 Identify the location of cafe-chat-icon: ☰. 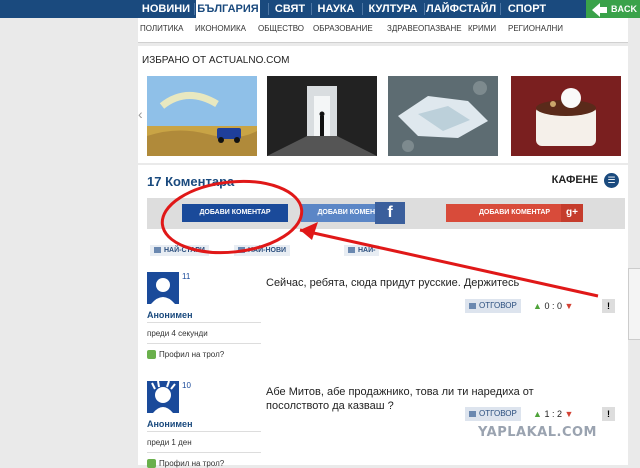
(611, 180).